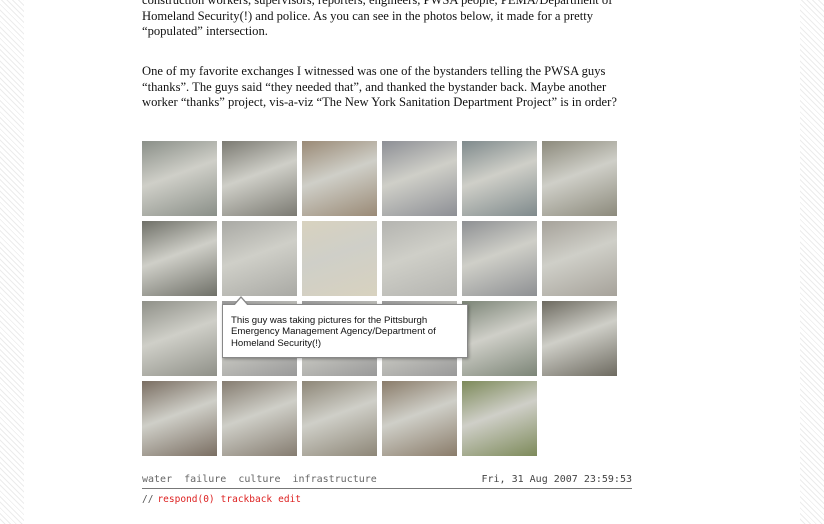 The height and width of the screenshot is (524, 824). I want to click on tag-list: water failure culture infrastructure, so click(262, 479).